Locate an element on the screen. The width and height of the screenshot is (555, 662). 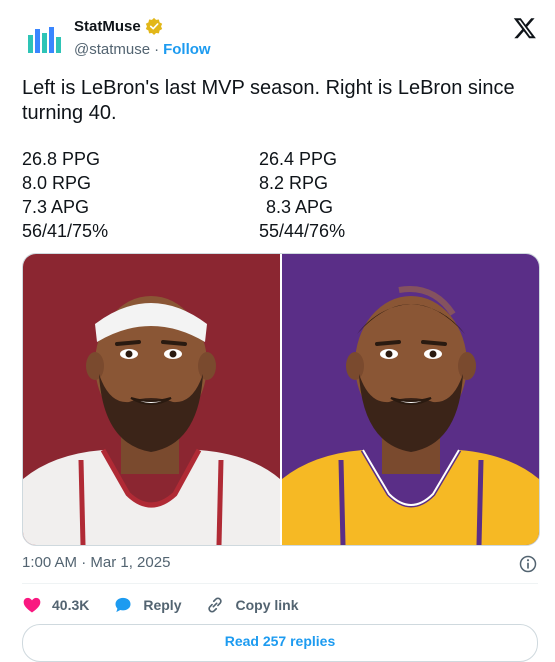
stat-row: 8.0 RPG 8.2 RPG is located at coordinates (274, 183).